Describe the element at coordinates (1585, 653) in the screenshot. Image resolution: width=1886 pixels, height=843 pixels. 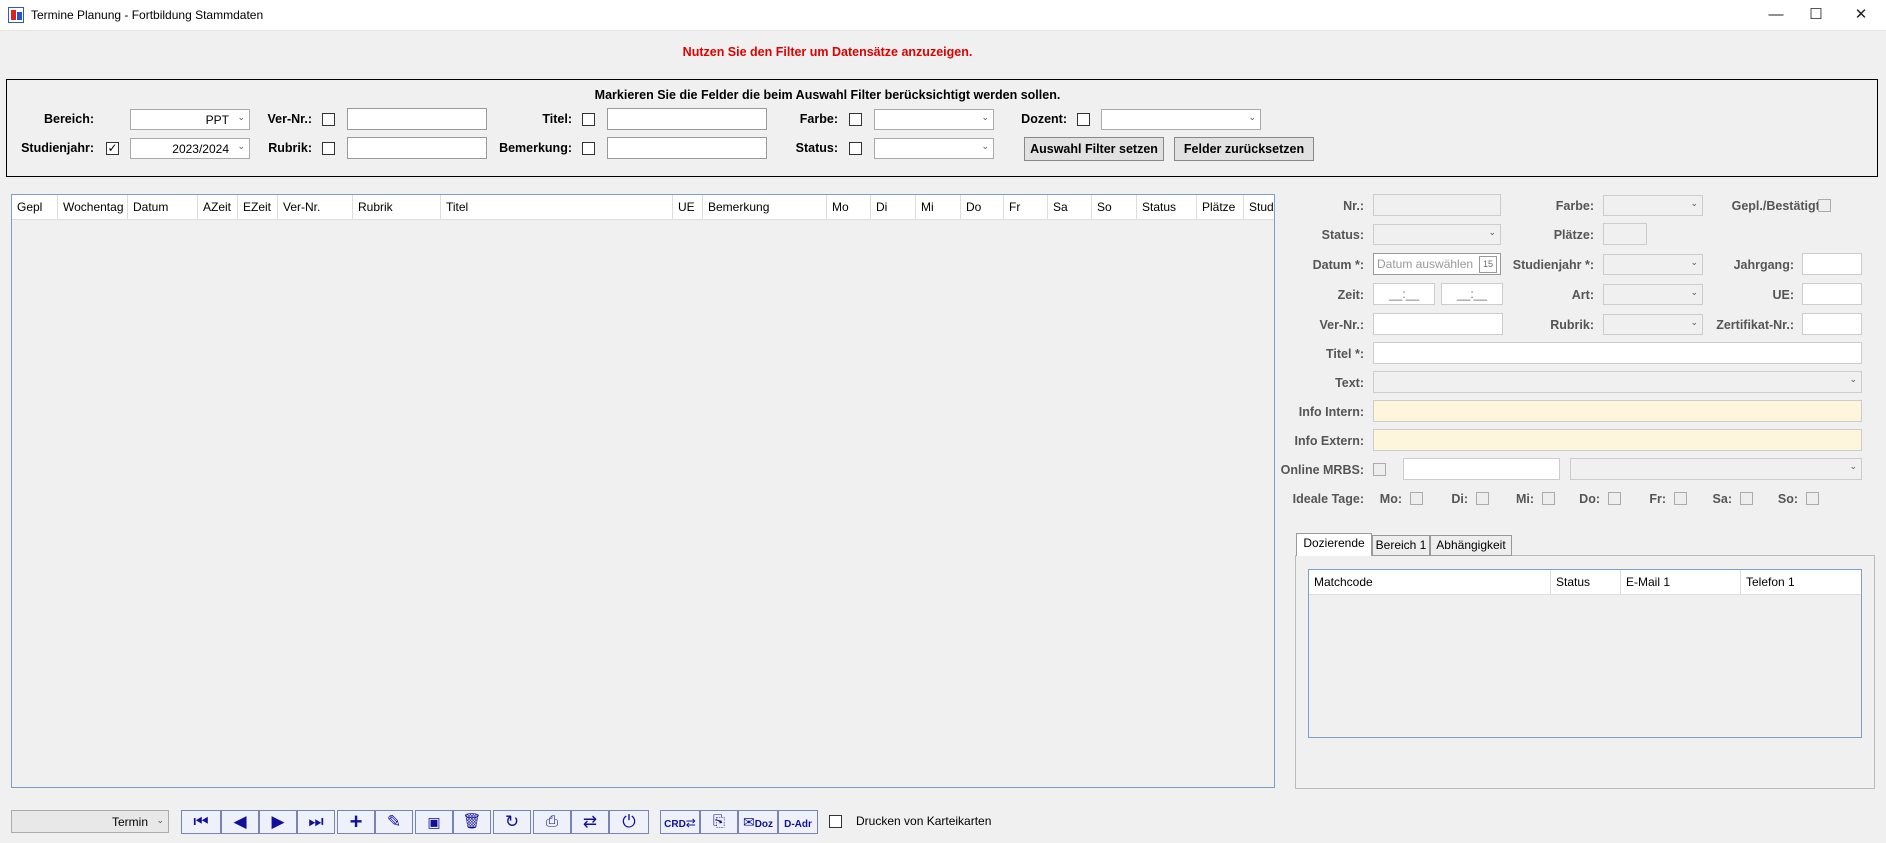
I see `dozierende-grid: Matchcode Status E-Mail 1 Telefon 1` at that location.